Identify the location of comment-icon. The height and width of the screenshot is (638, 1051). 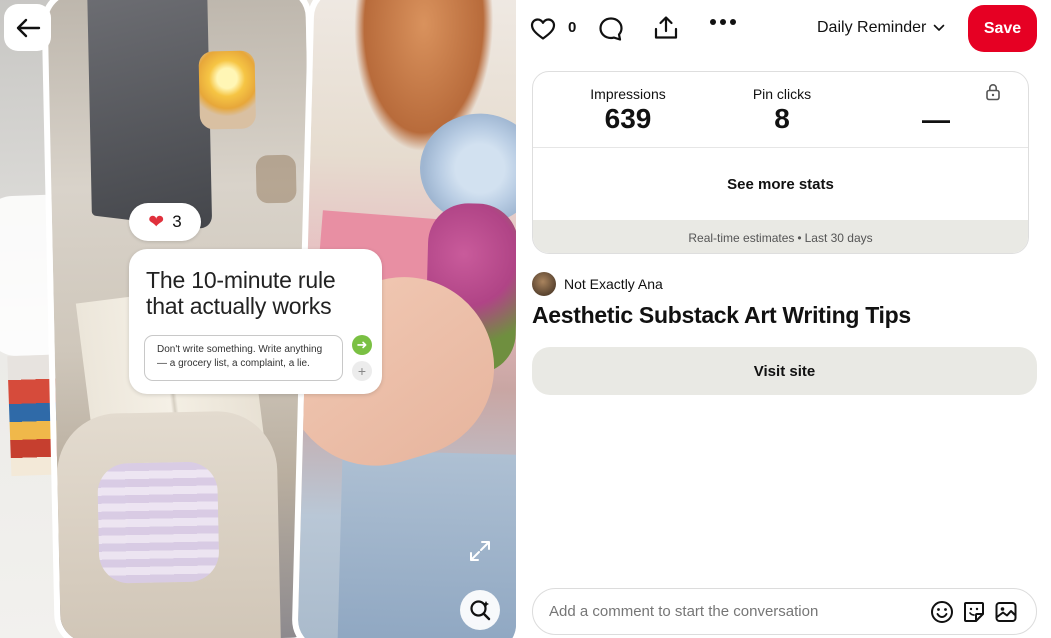
(611, 29).